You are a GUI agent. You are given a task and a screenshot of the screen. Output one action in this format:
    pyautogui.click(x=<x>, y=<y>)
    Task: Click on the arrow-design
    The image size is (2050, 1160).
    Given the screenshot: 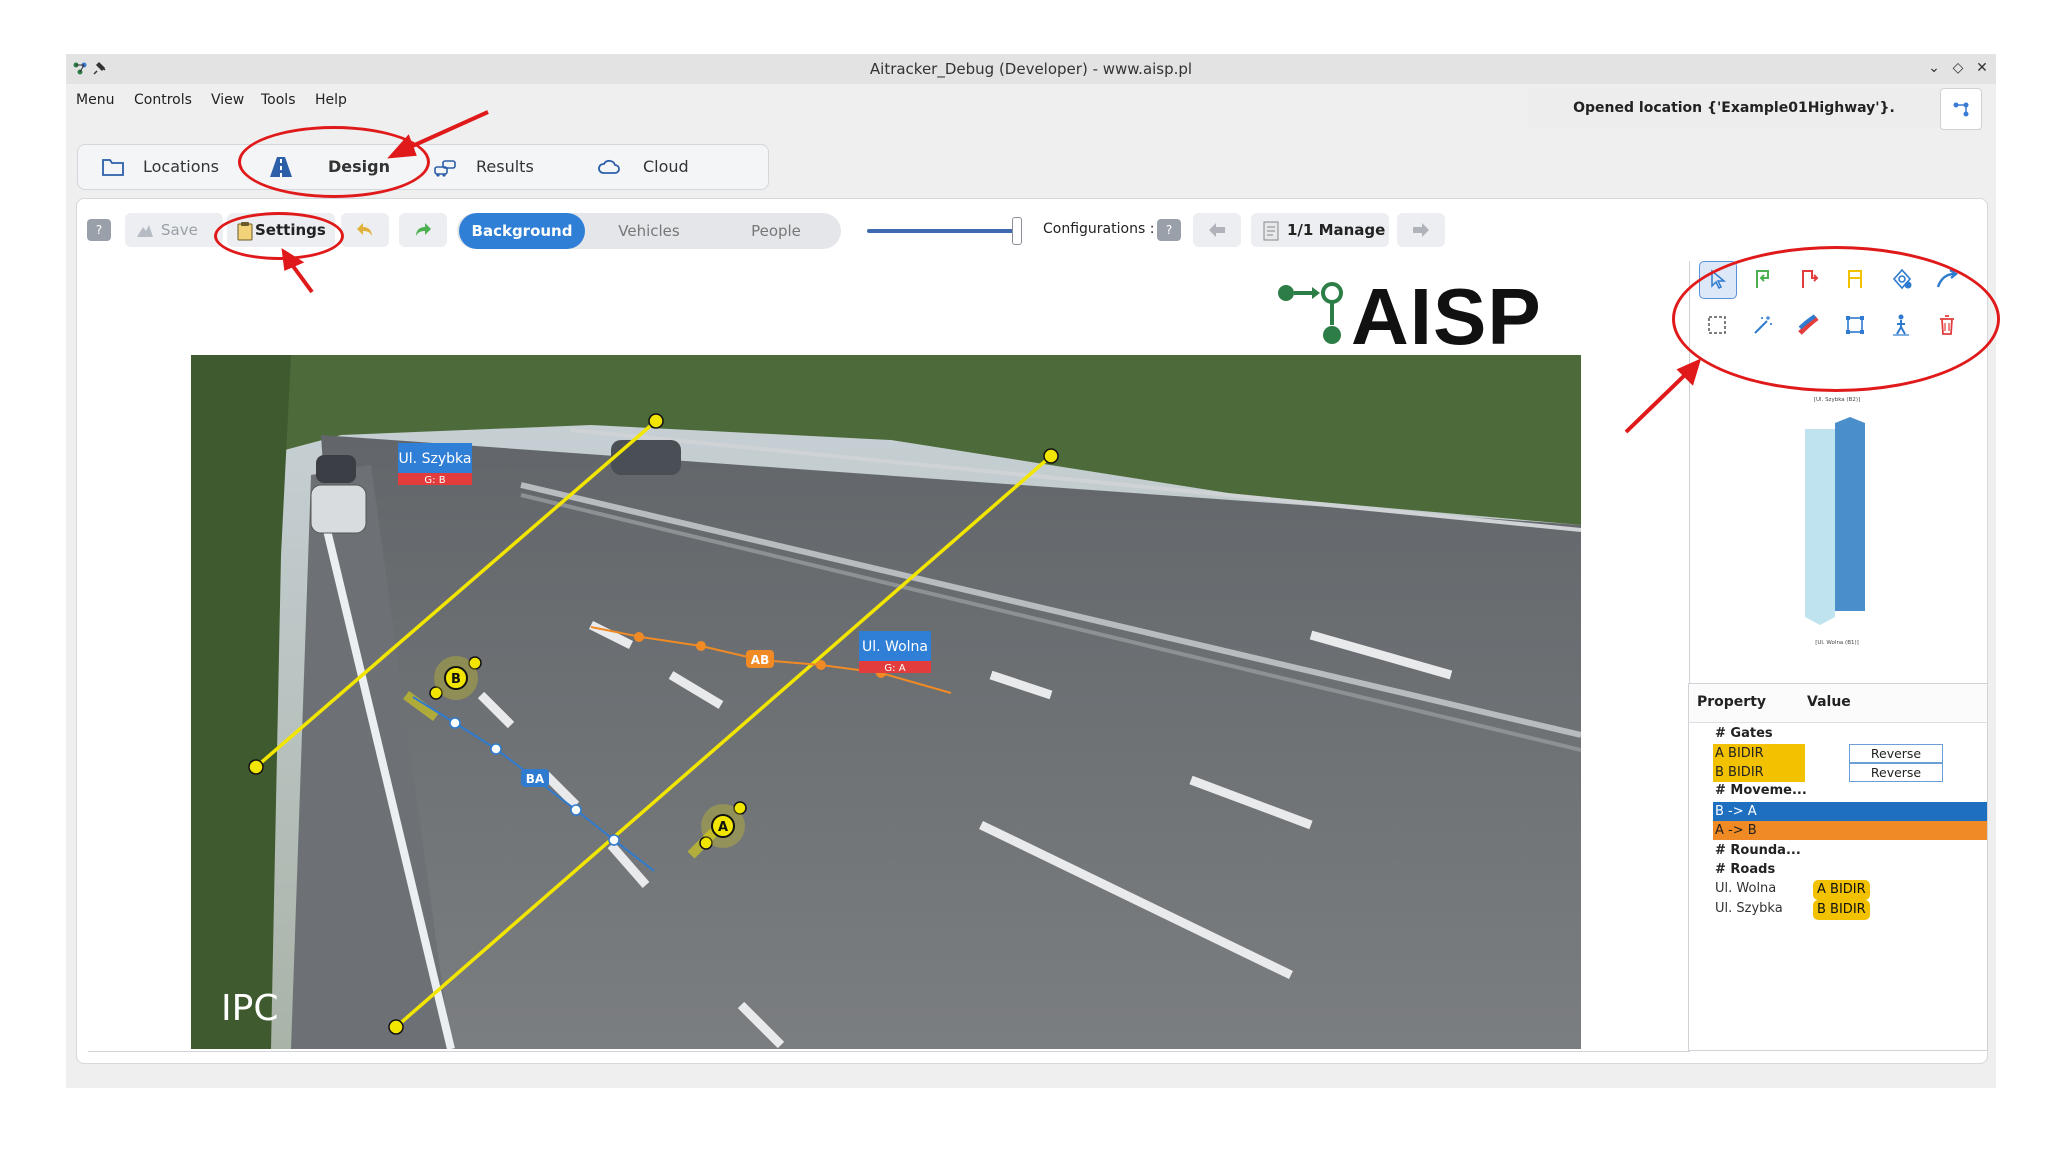 What is the action you would take?
    pyautogui.click(x=448, y=130)
    